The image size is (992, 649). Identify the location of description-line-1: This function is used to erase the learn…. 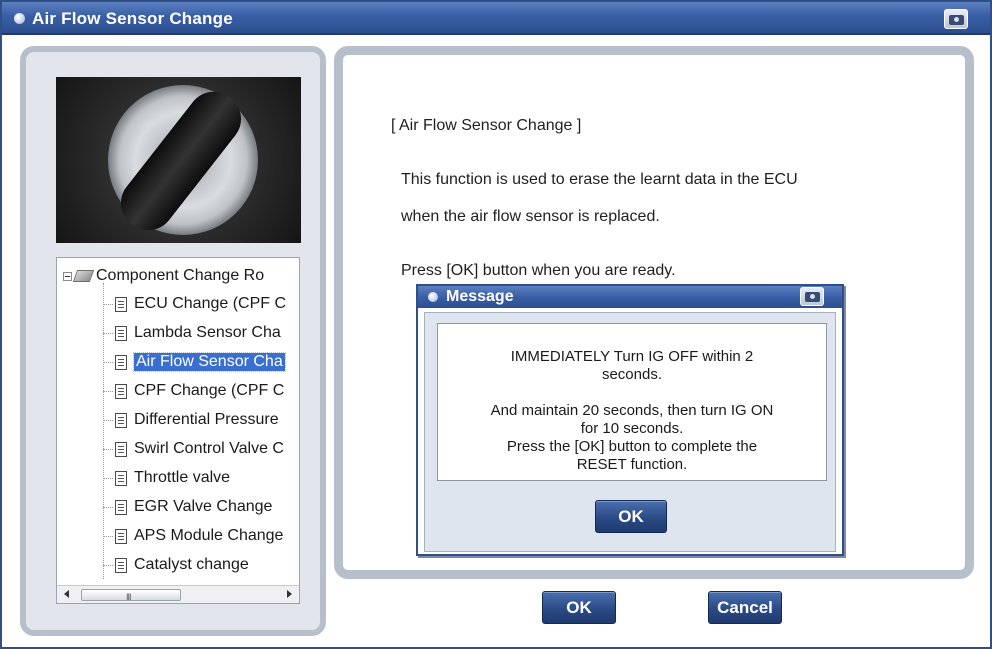
(599, 179).